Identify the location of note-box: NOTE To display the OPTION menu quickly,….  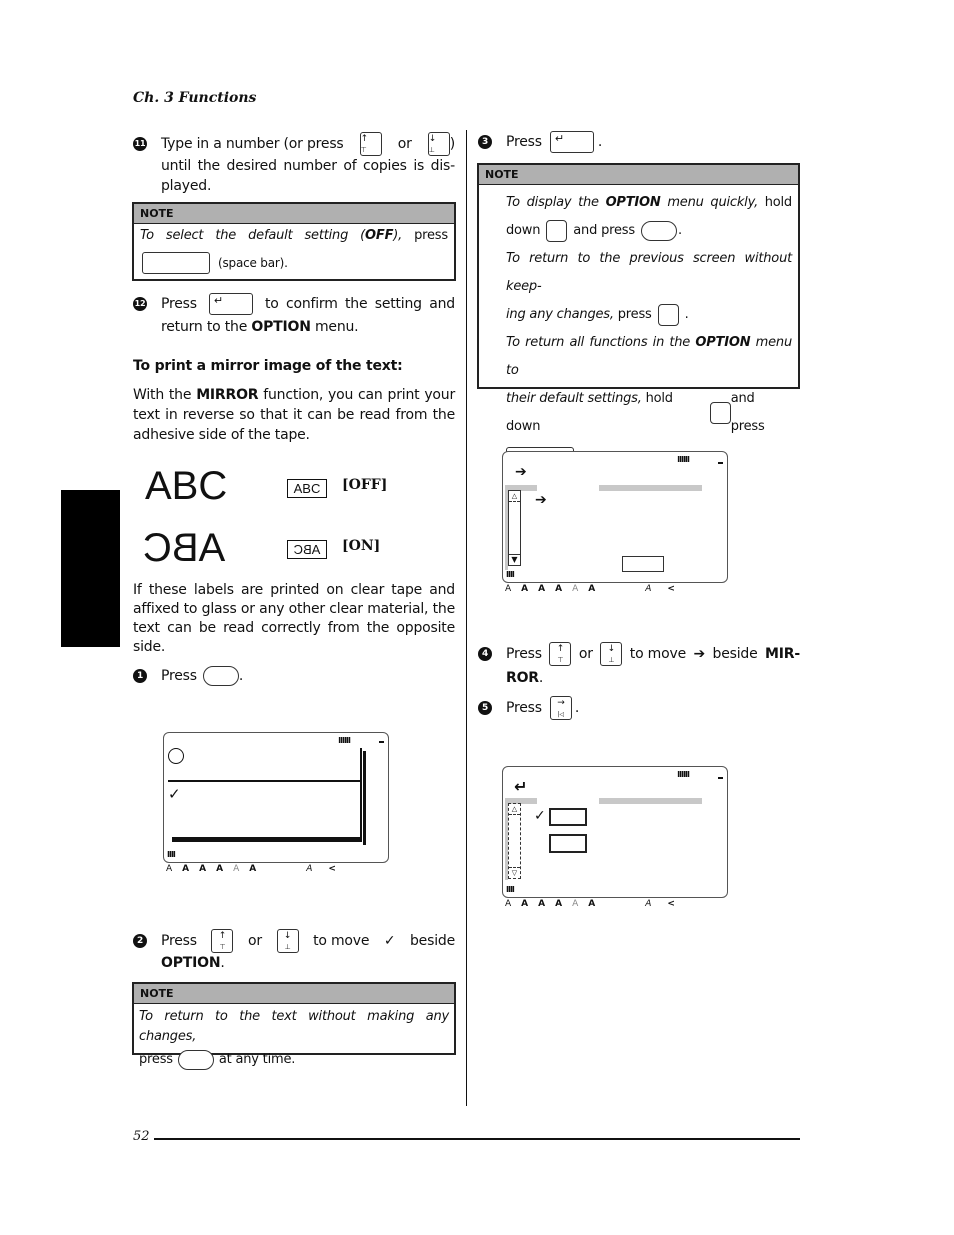
(638, 316).